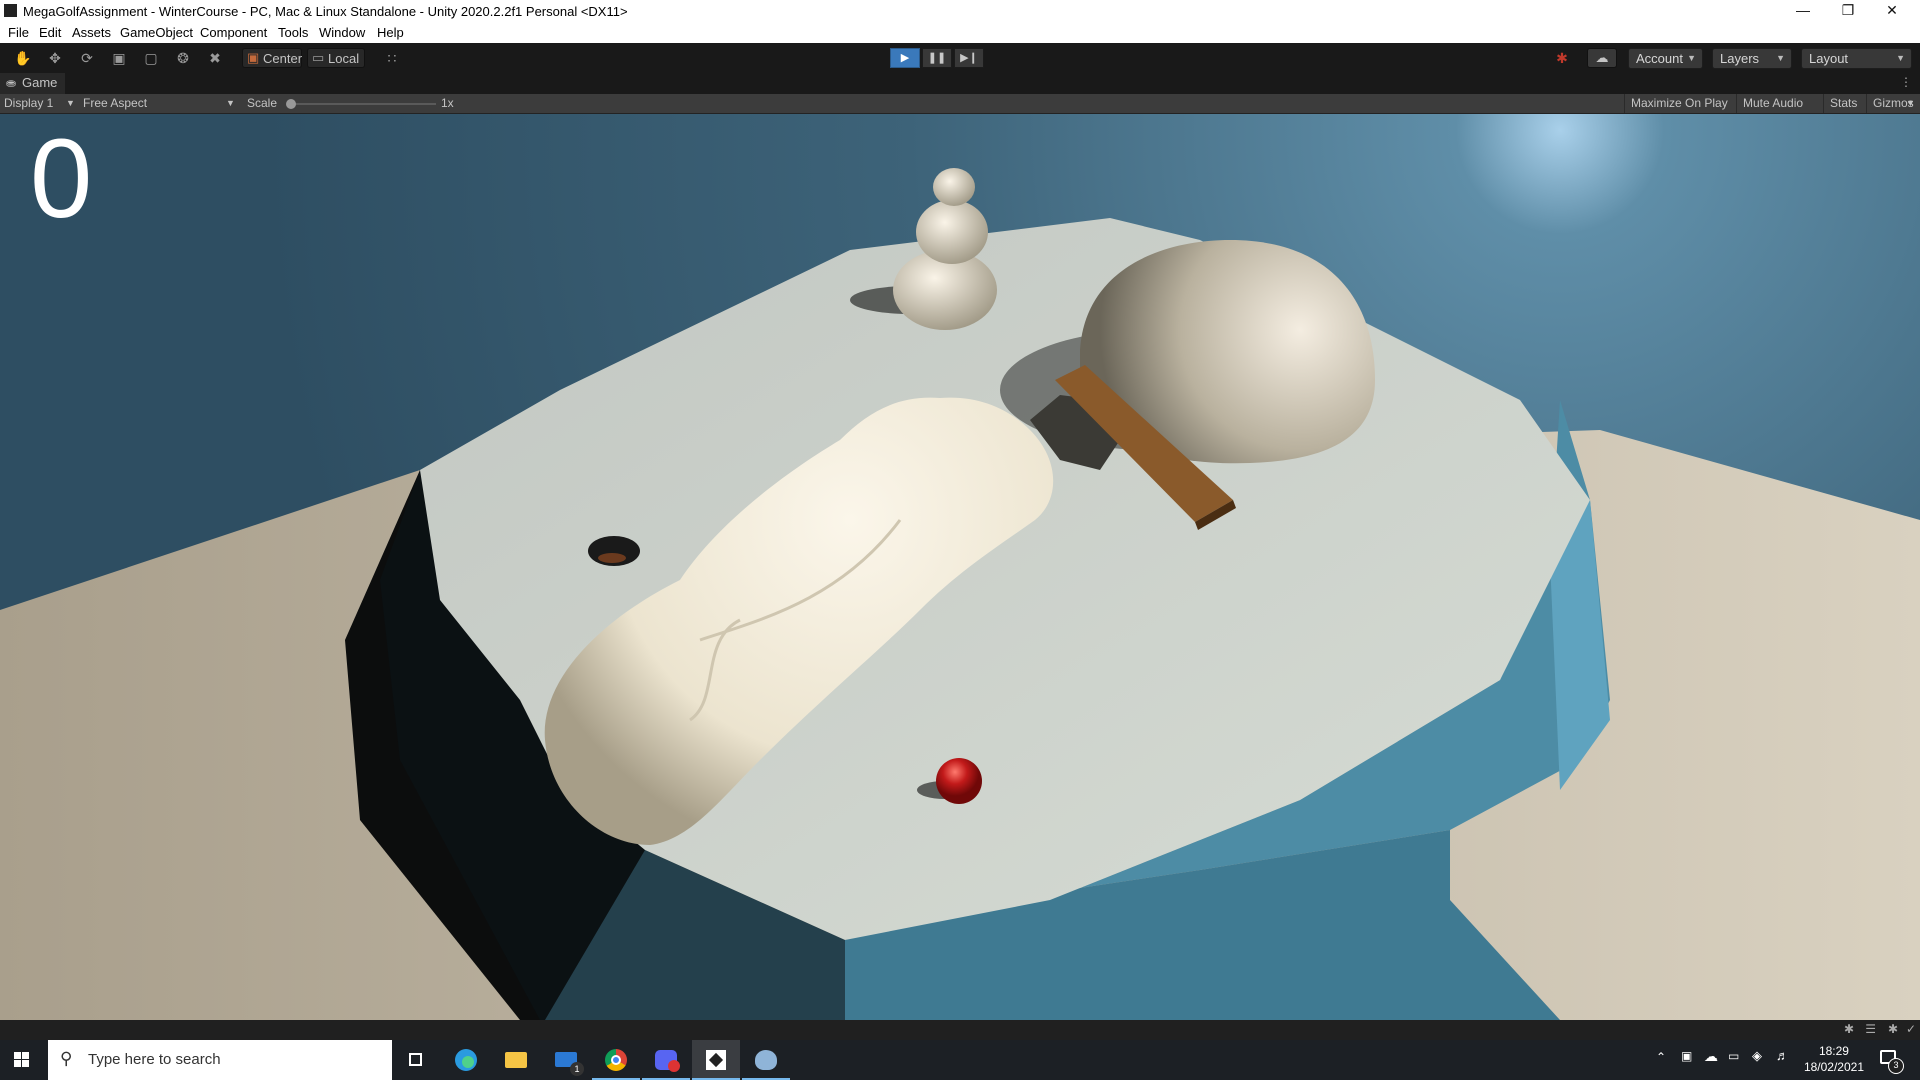  I want to click on notification-count: 3, so click(1896, 1066).